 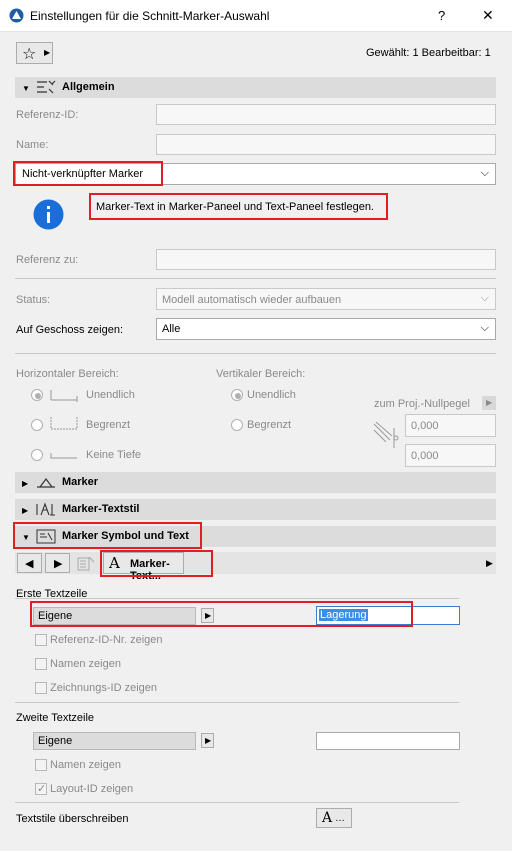 What do you see at coordinates (106, 640) in the screenshot?
I see `show-ref-id-label: Referenz-ID-Nr. zeigen` at bounding box center [106, 640].